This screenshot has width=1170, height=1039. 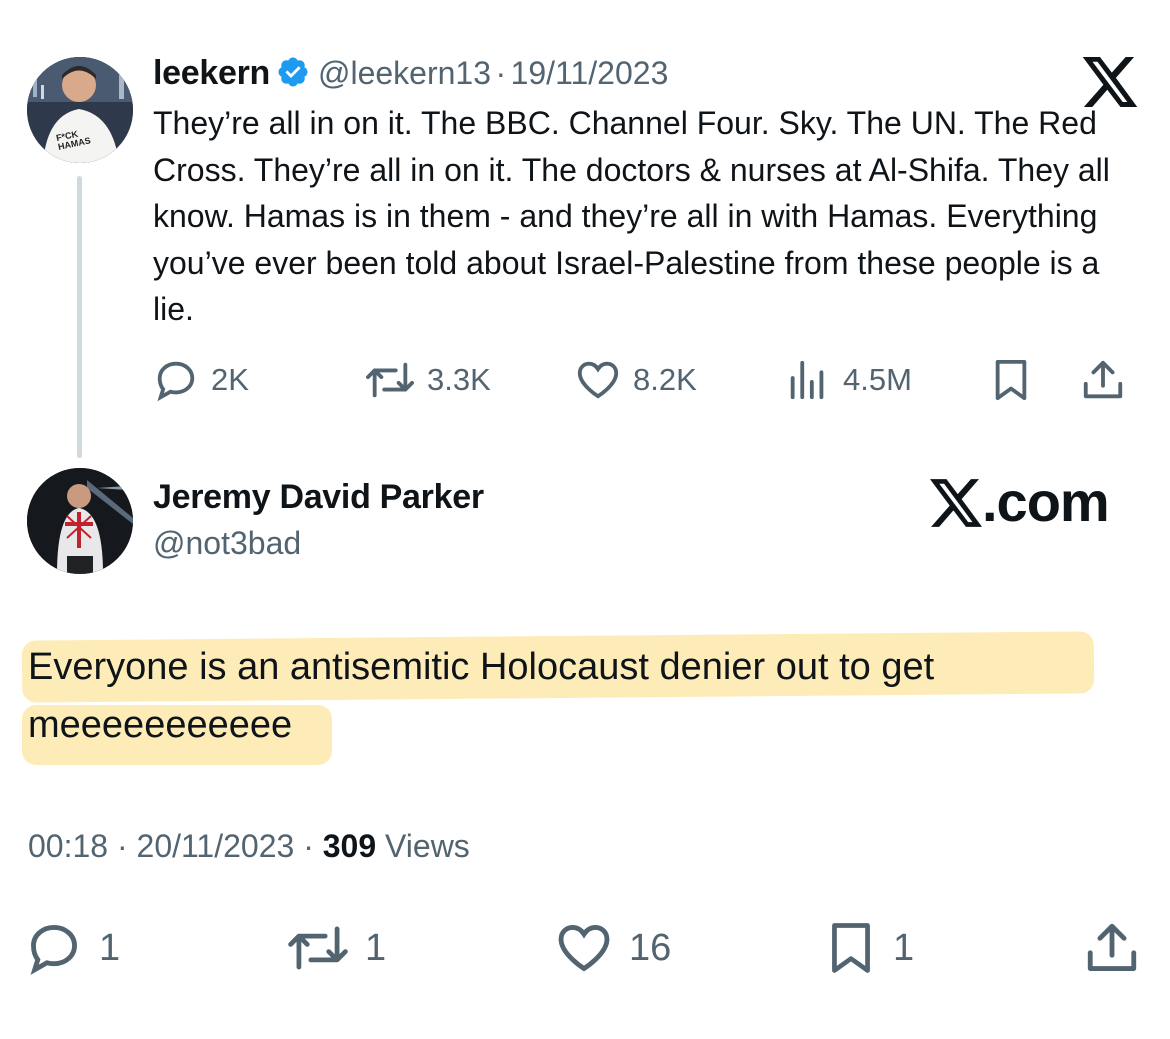 What do you see at coordinates (110, 947) in the screenshot?
I see `reply-count: 1` at bounding box center [110, 947].